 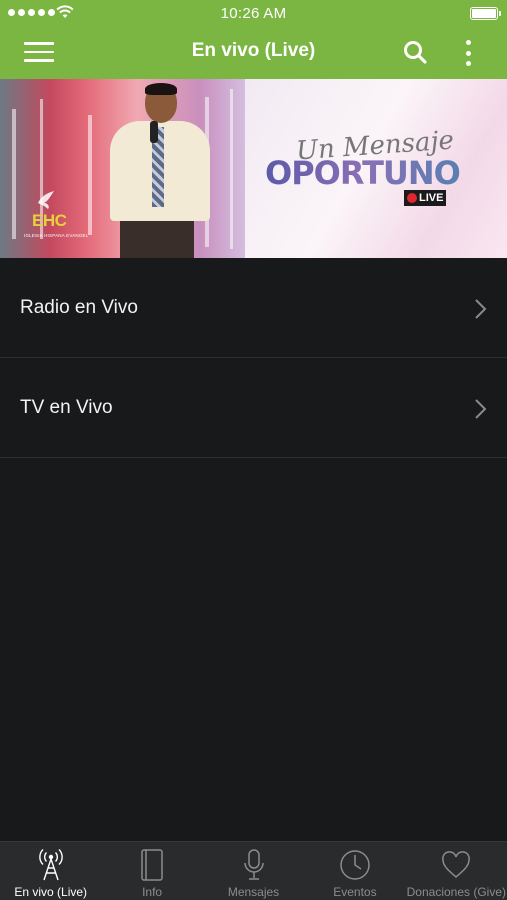 I want to click on tab-label: Donaciones (Give), so click(x=456, y=892).